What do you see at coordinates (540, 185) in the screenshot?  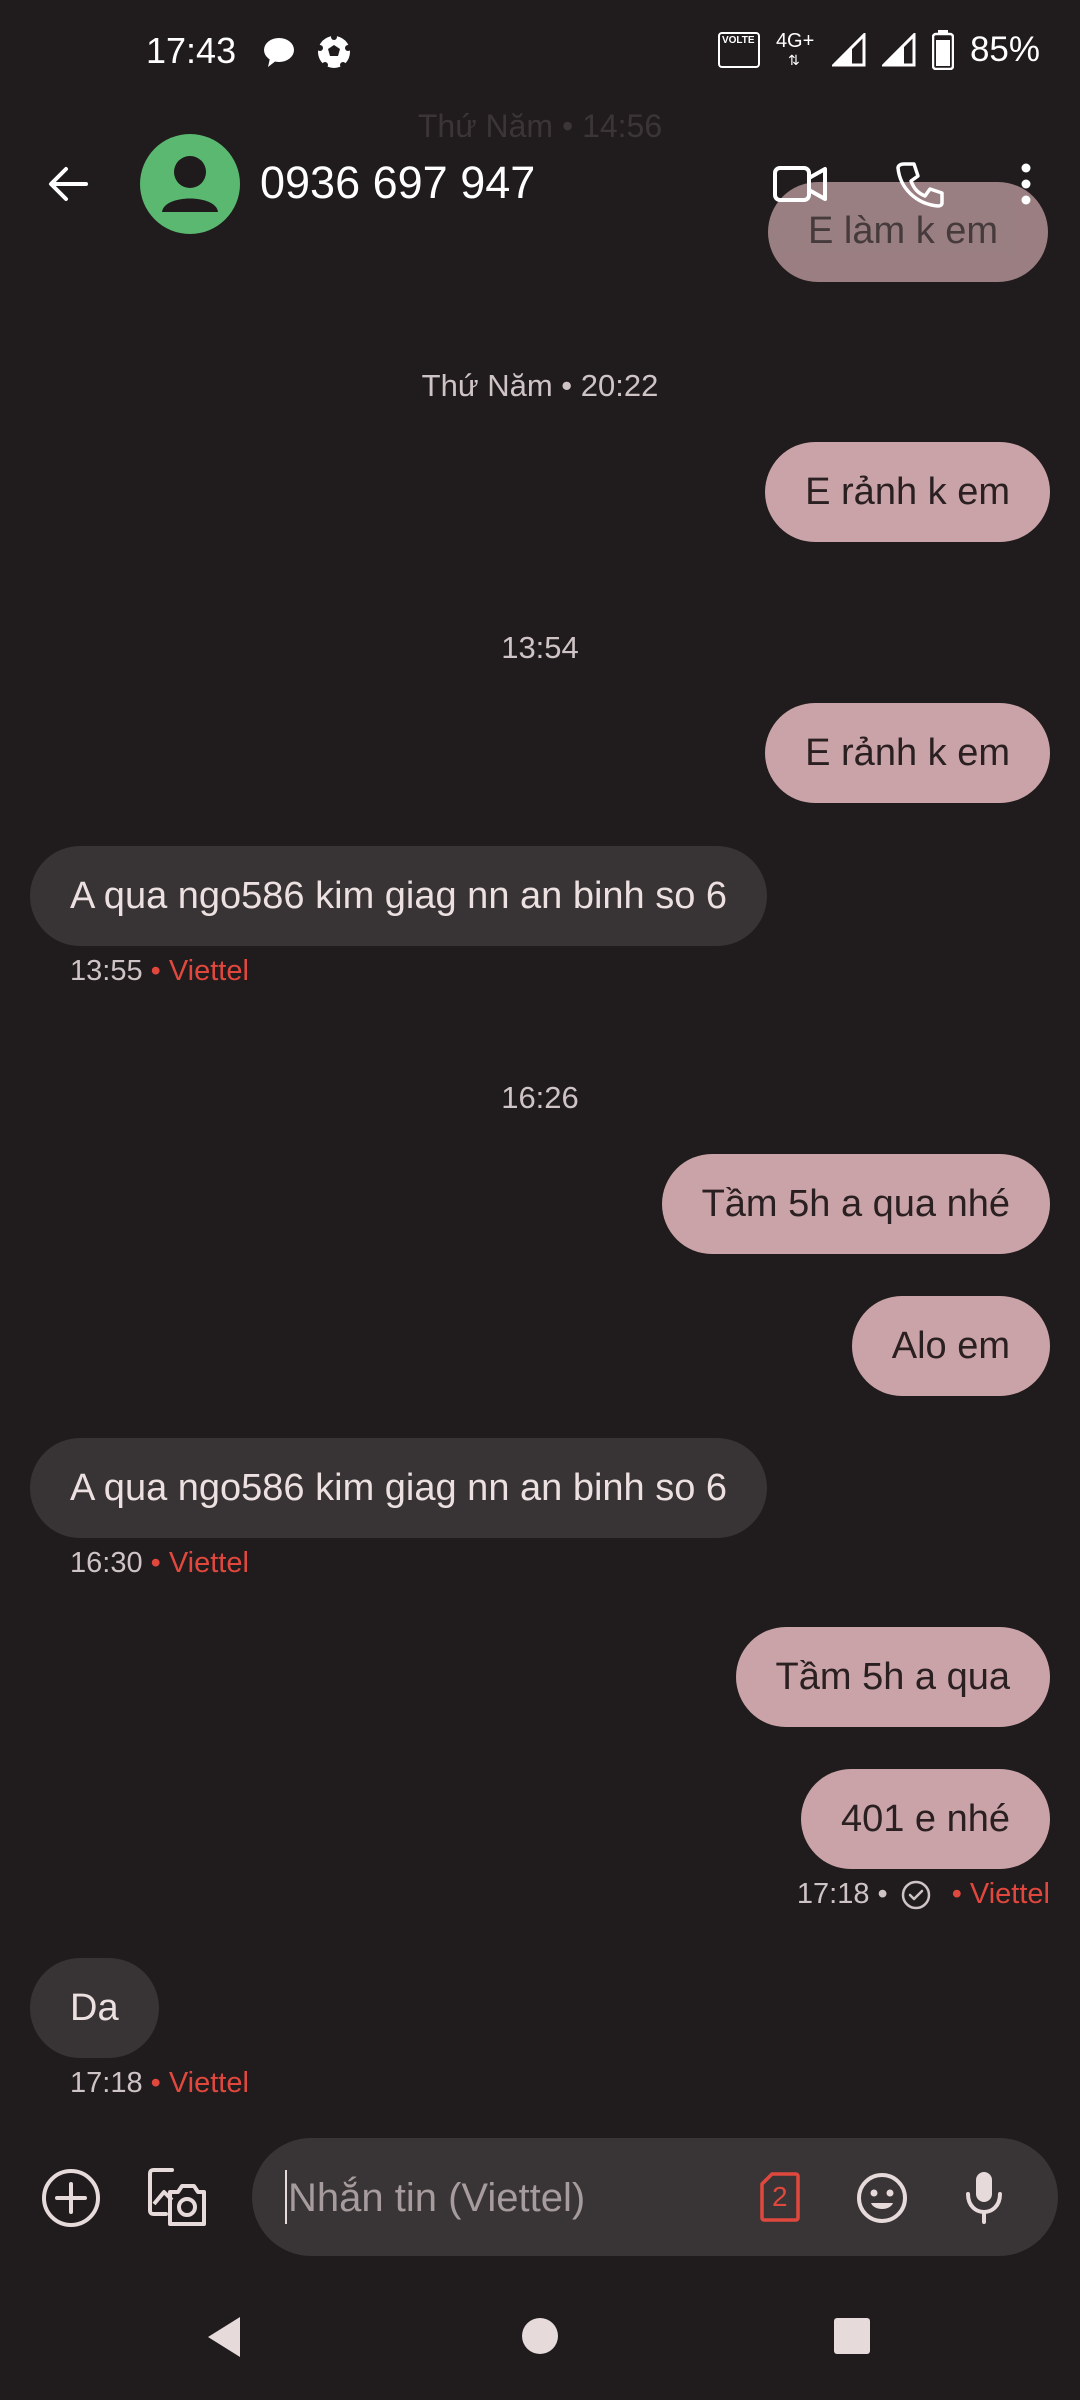 I see `conversation-header: 0936 697 947` at bounding box center [540, 185].